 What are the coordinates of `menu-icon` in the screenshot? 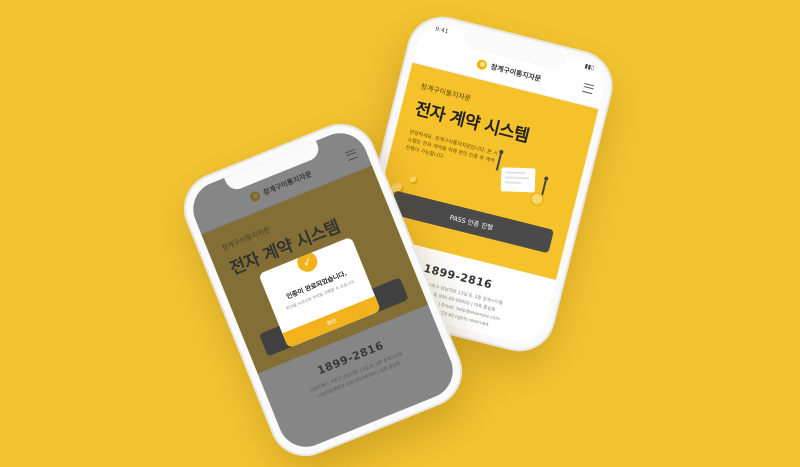 It's located at (588, 89).